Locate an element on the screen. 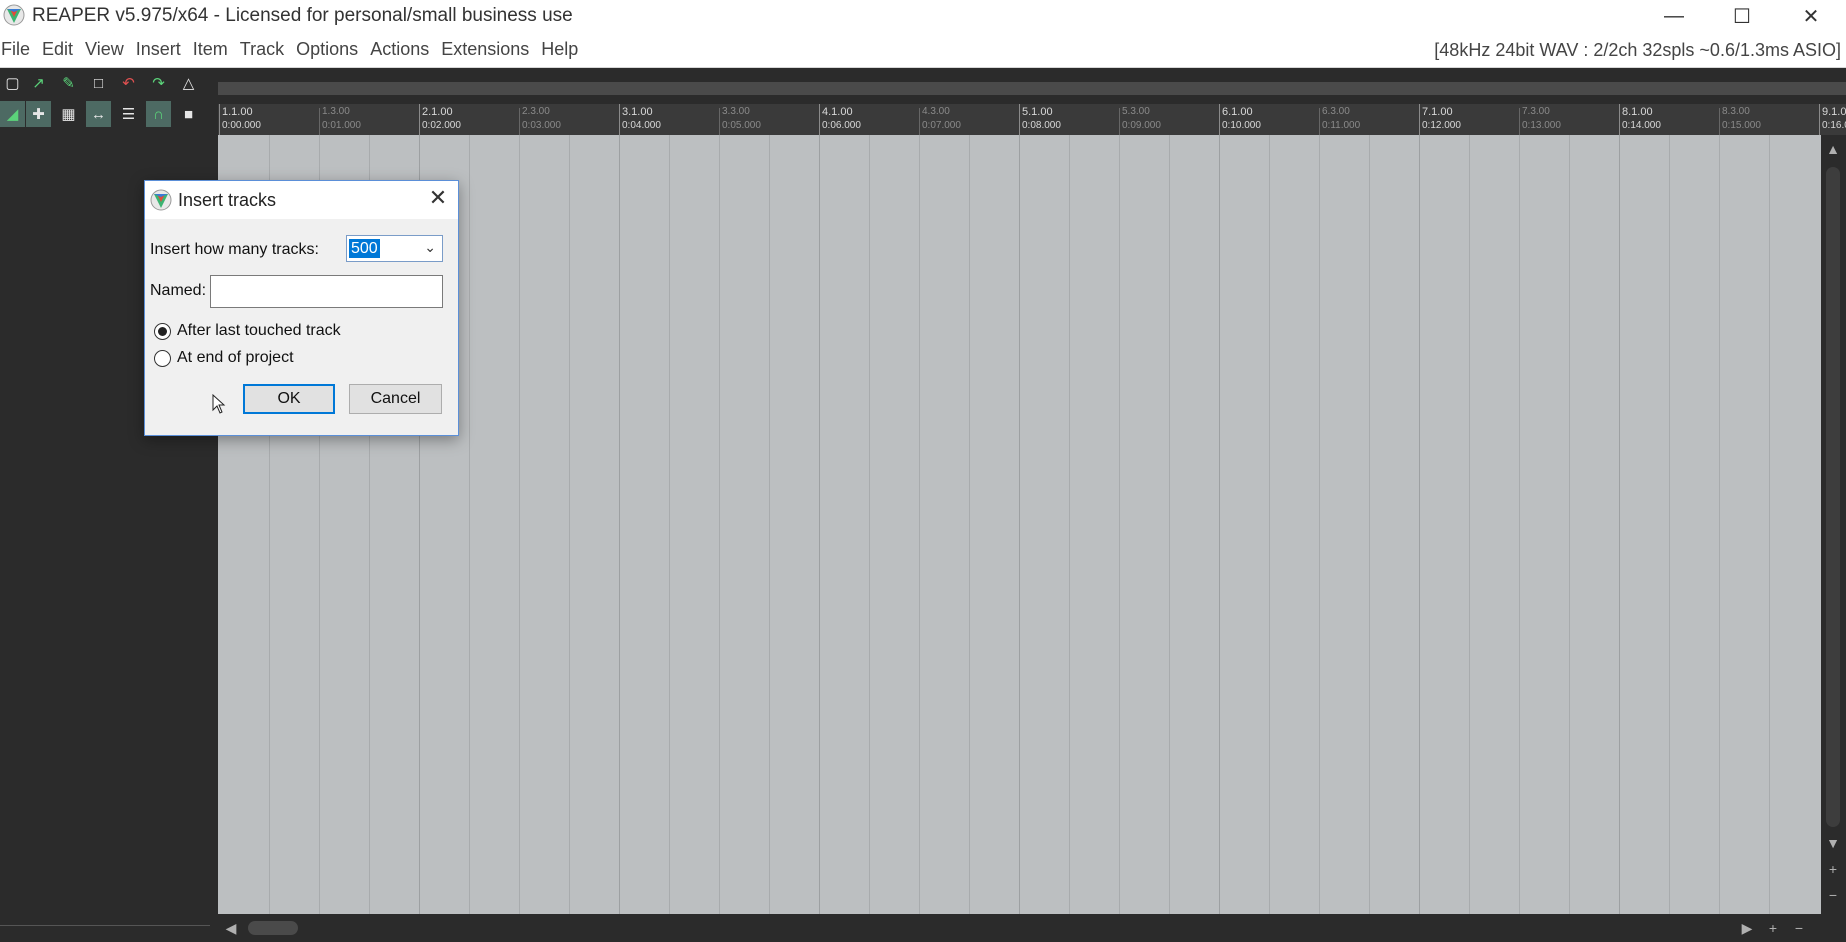 This screenshot has width=1846, height=942. ruler-bar-label: 2.1.00 is located at coordinates (437, 112).